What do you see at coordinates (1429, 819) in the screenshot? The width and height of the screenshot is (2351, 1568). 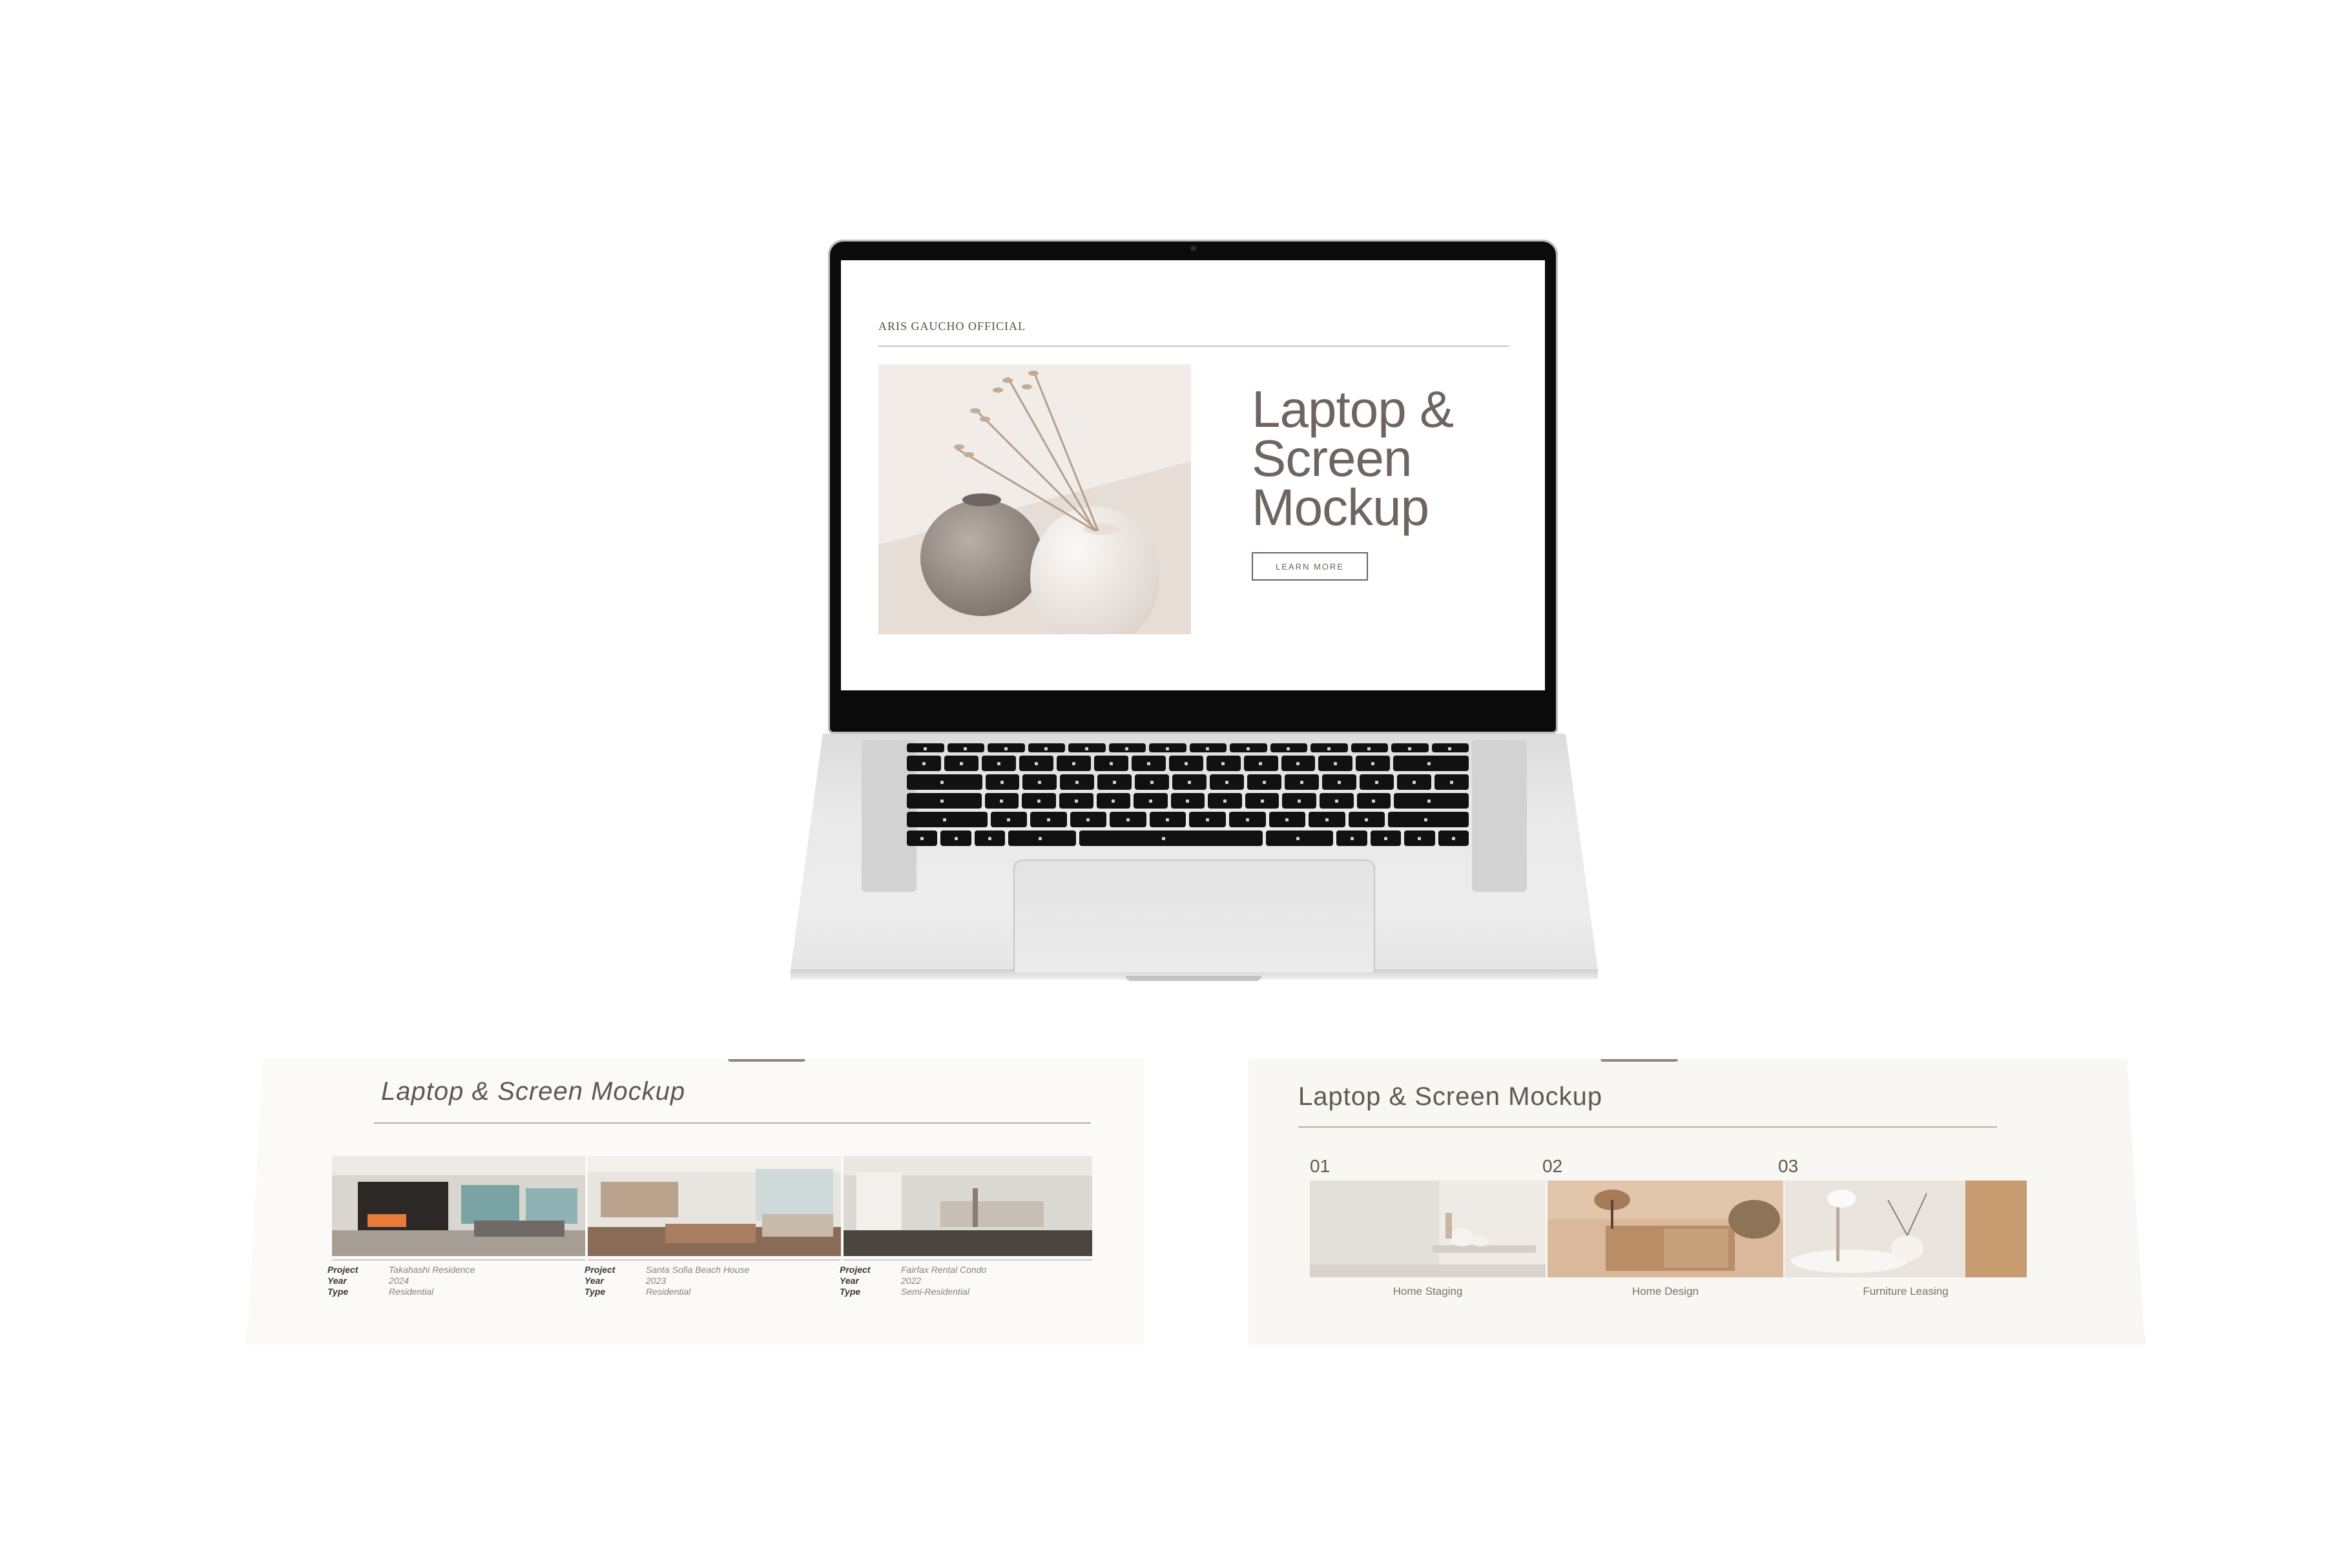 I see `key-shift-right` at bounding box center [1429, 819].